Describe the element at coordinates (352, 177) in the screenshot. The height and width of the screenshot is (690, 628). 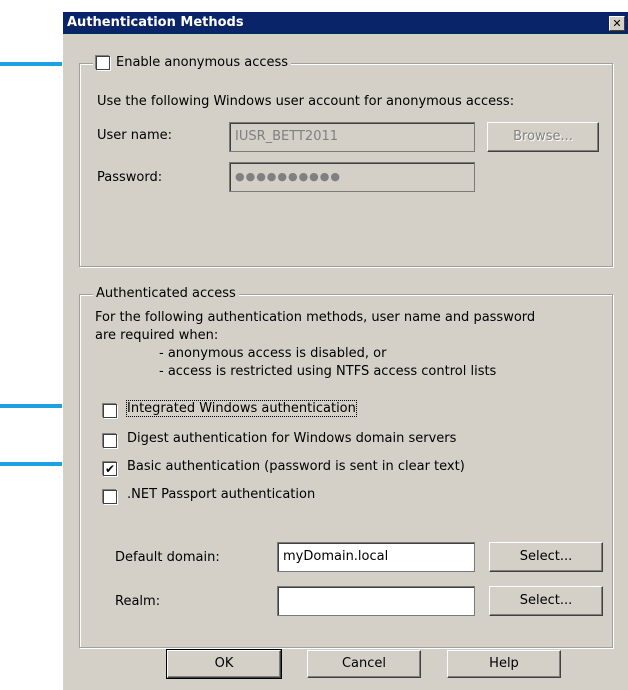
I see `password-field: ●●●●●●●●●●` at that location.